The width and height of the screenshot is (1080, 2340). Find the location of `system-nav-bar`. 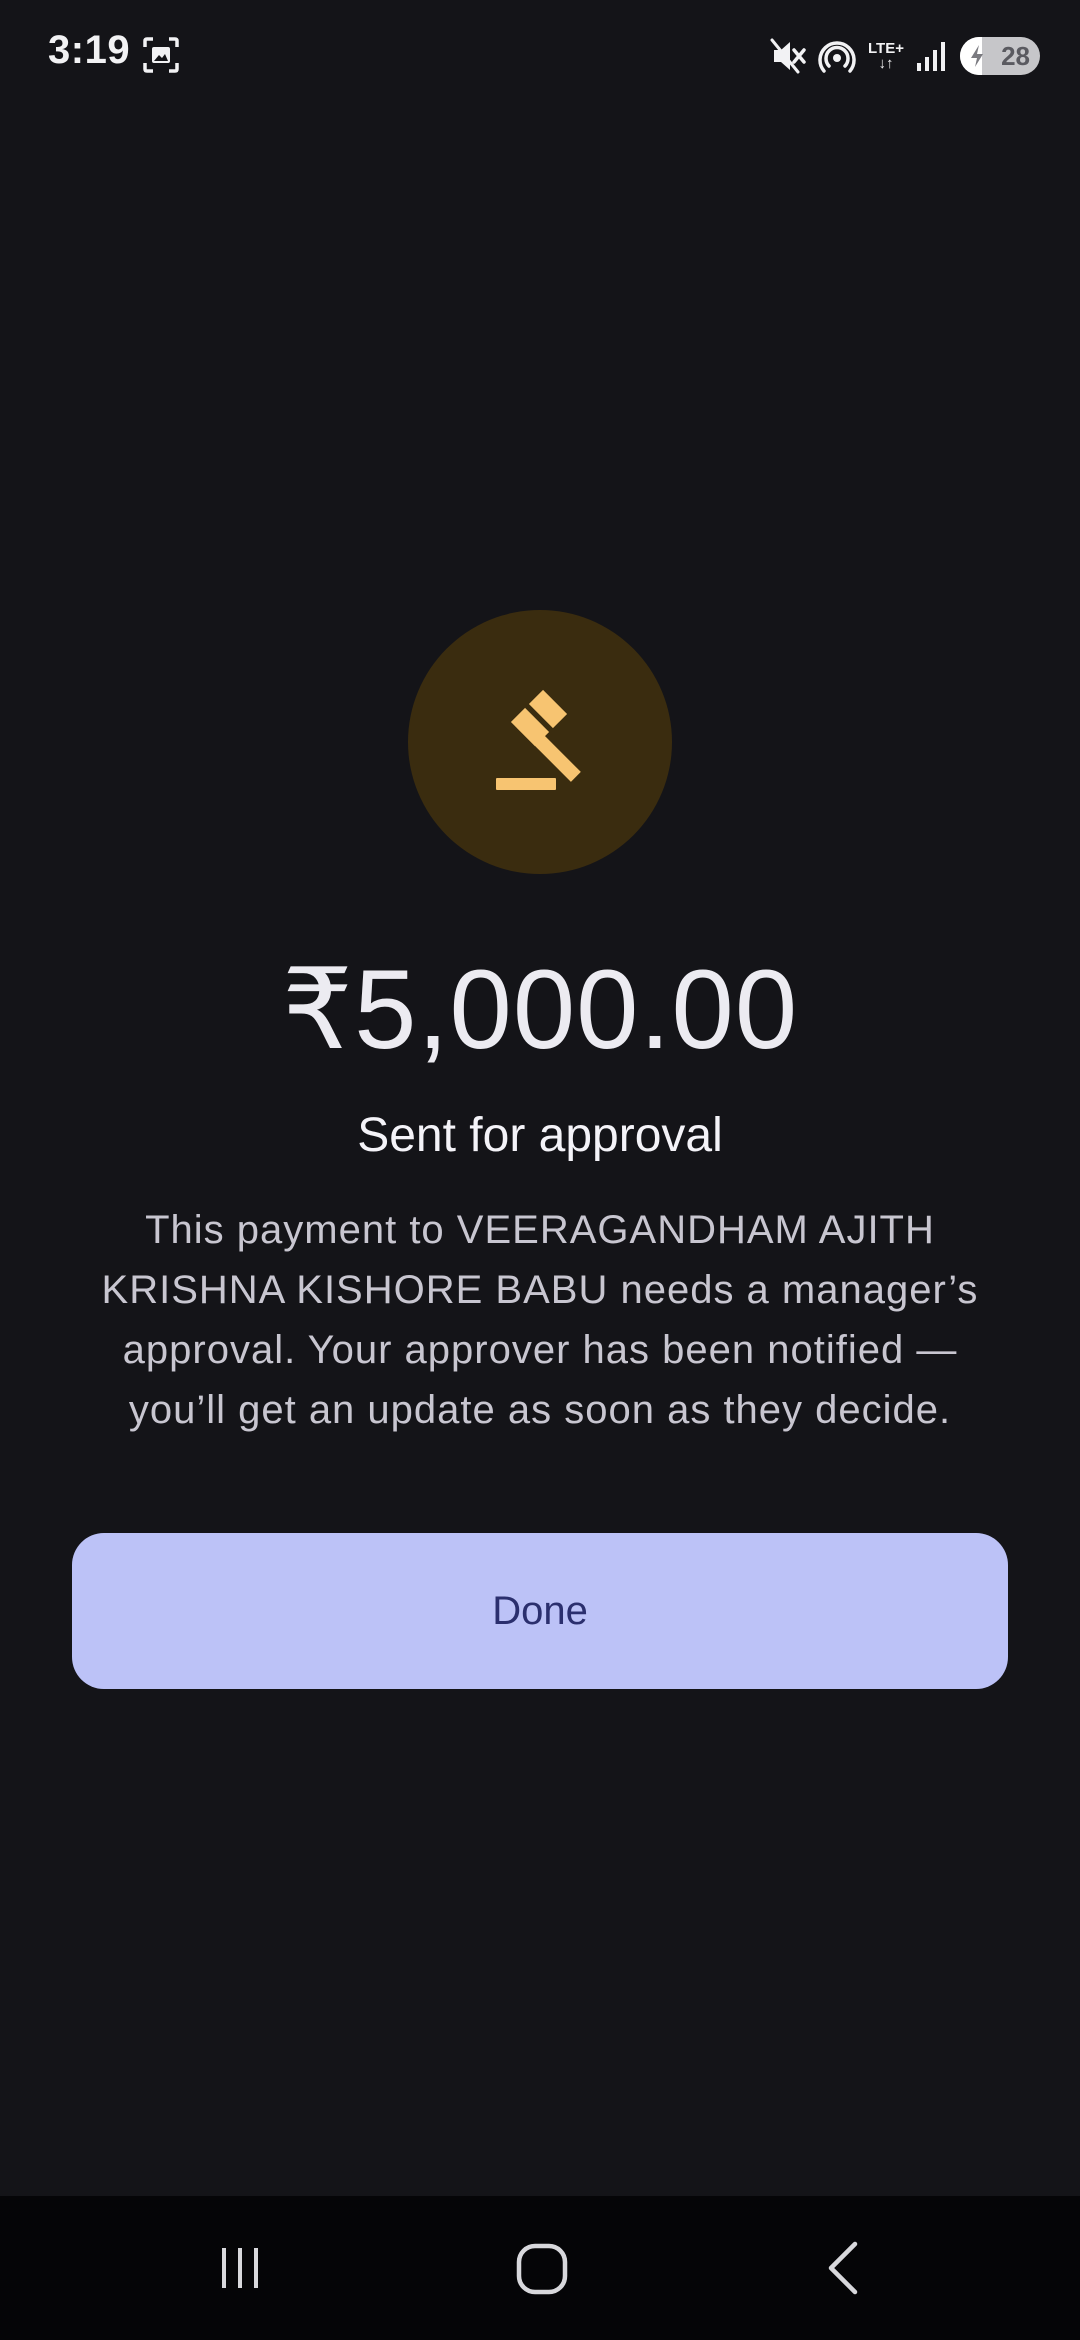

system-nav-bar is located at coordinates (540, 2268).